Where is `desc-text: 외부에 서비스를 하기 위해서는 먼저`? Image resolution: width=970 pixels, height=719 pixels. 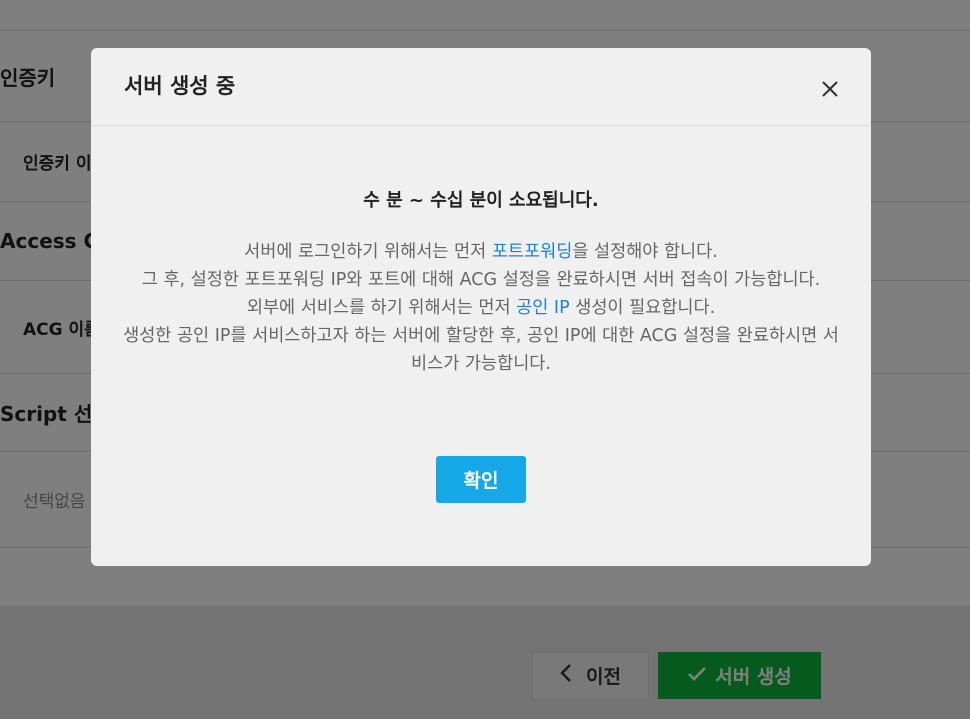 desc-text: 외부에 서비스를 하기 위해서는 먼저 is located at coordinates (381, 308).